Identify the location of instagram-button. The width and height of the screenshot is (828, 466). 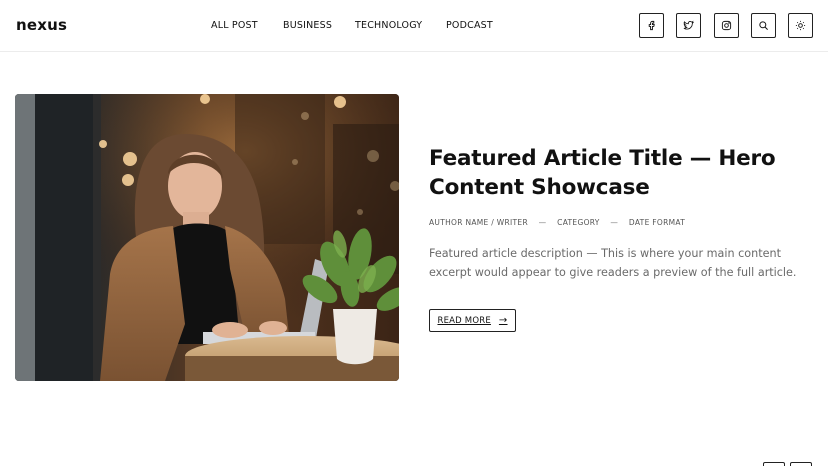
(726, 25).